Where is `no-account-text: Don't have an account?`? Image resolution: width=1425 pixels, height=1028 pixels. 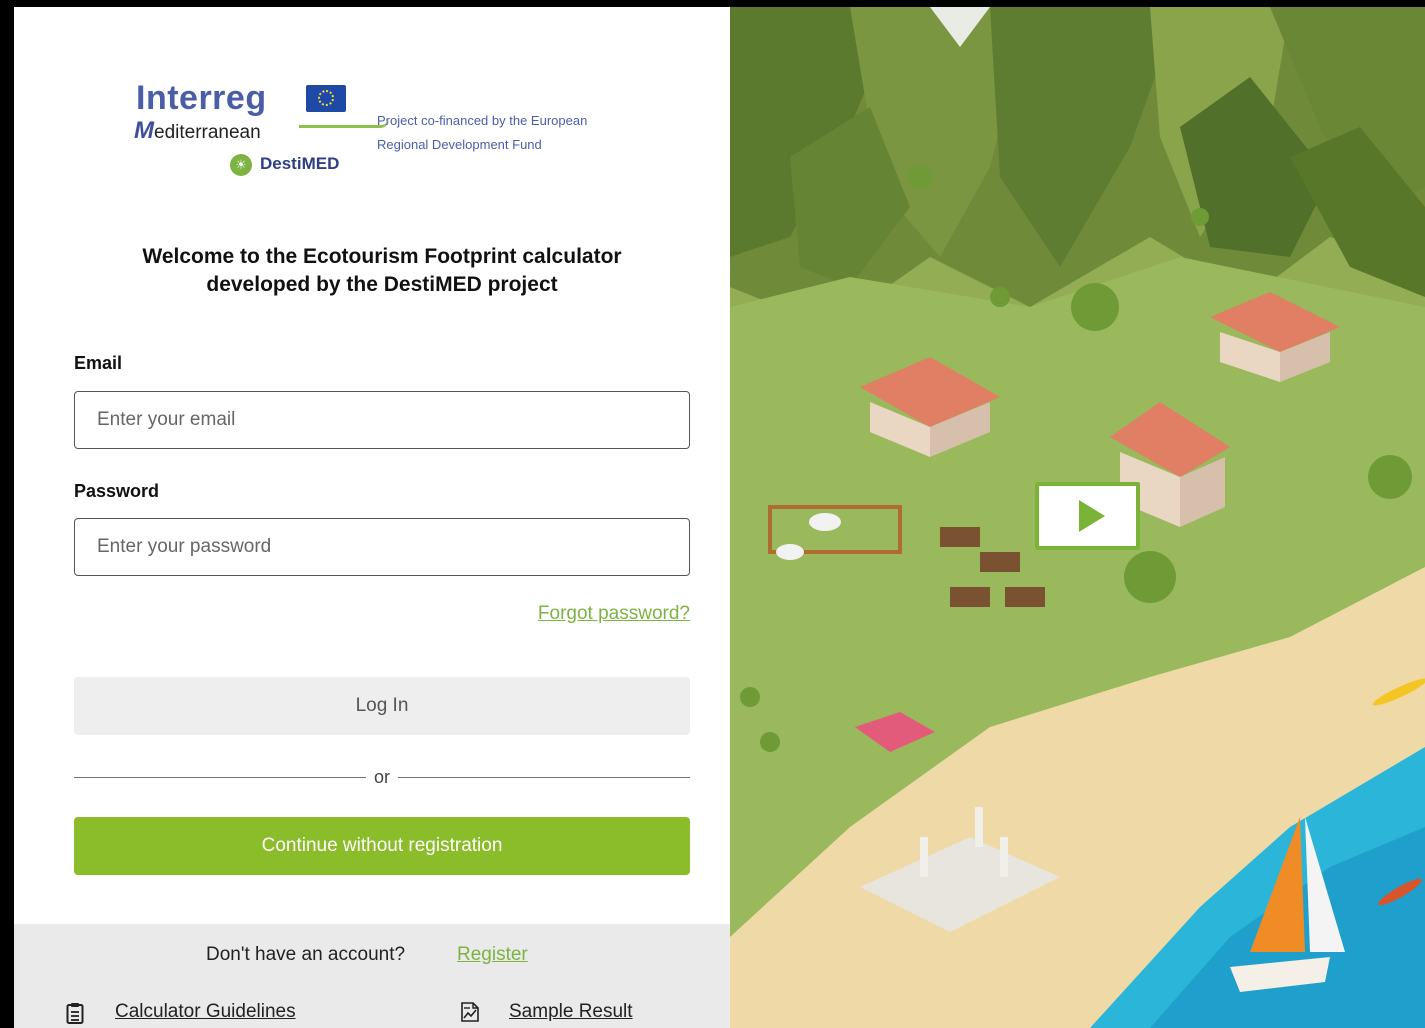
no-account-text: Don't have an account? is located at coordinates (306, 954).